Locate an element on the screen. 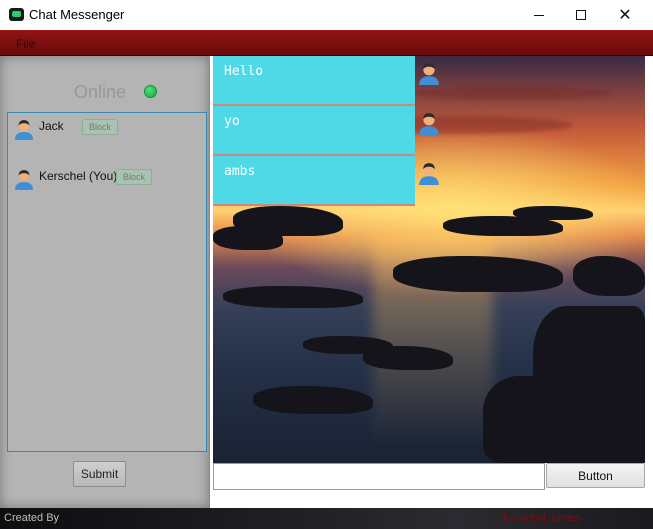 The height and width of the screenshot is (529, 653). title-bar: Chat Messenger ✕ is located at coordinates (326, 15).